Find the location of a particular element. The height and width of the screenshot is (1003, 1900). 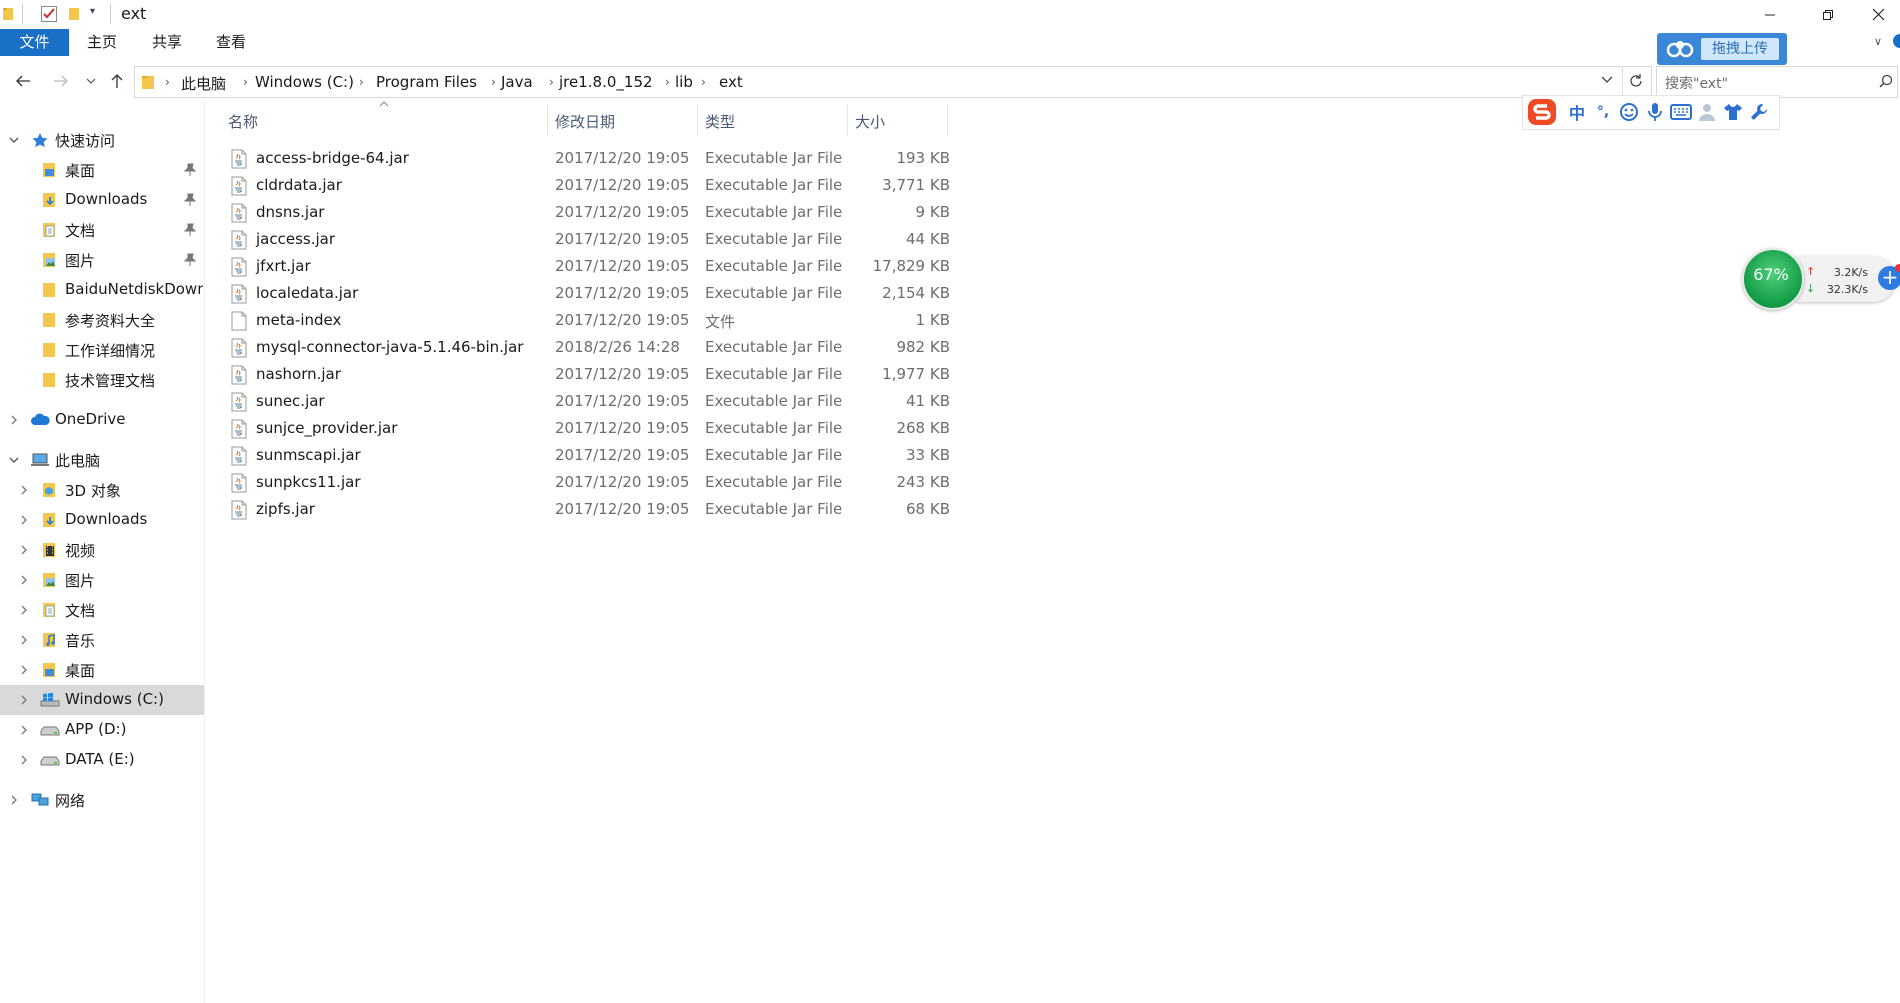

search-box: 搜索"ext" is located at coordinates (1777, 82).